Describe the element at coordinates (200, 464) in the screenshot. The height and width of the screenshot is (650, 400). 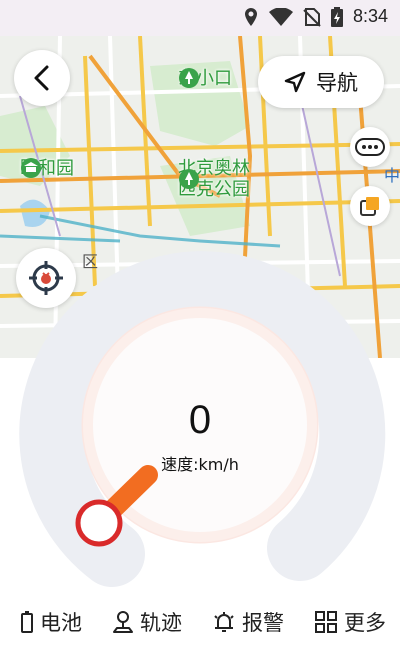
I see `speed-label: 速度:km/h` at that location.